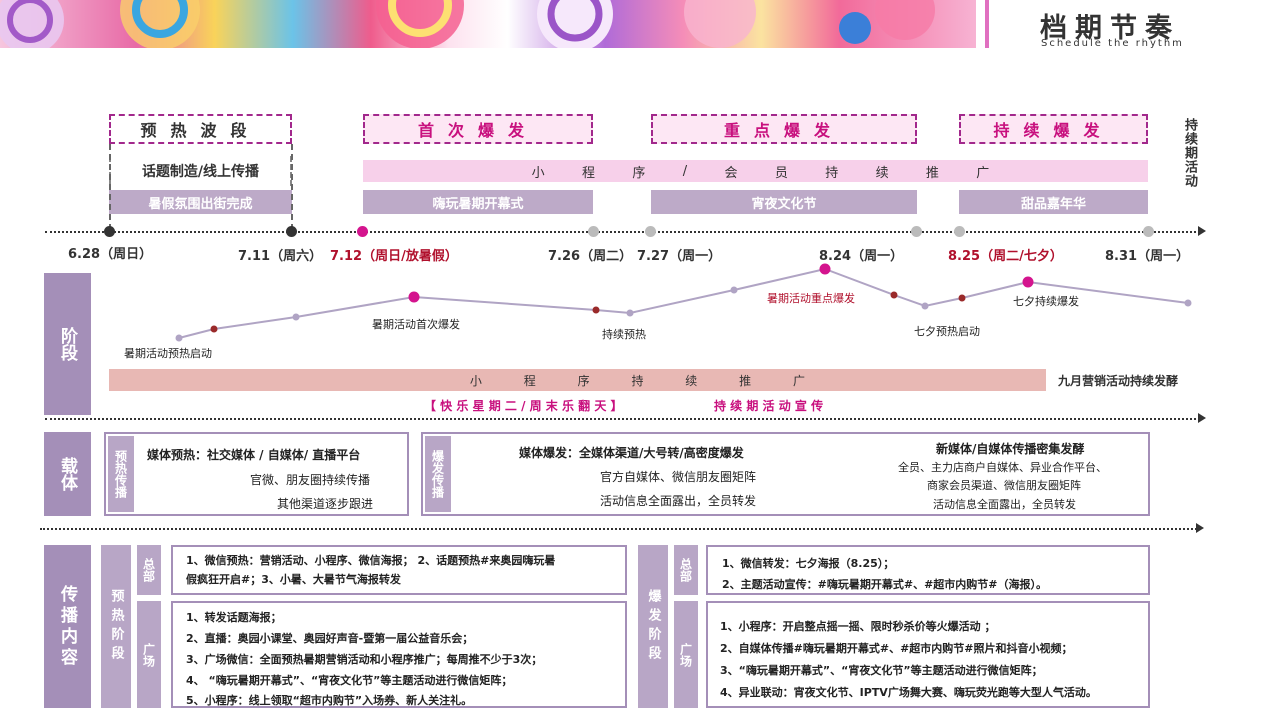 This screenshot has width=1280, height=720. I want to click on carrier-new-media-title: 新媒体/自媒体传播密集发酵, so click(1010, 449).